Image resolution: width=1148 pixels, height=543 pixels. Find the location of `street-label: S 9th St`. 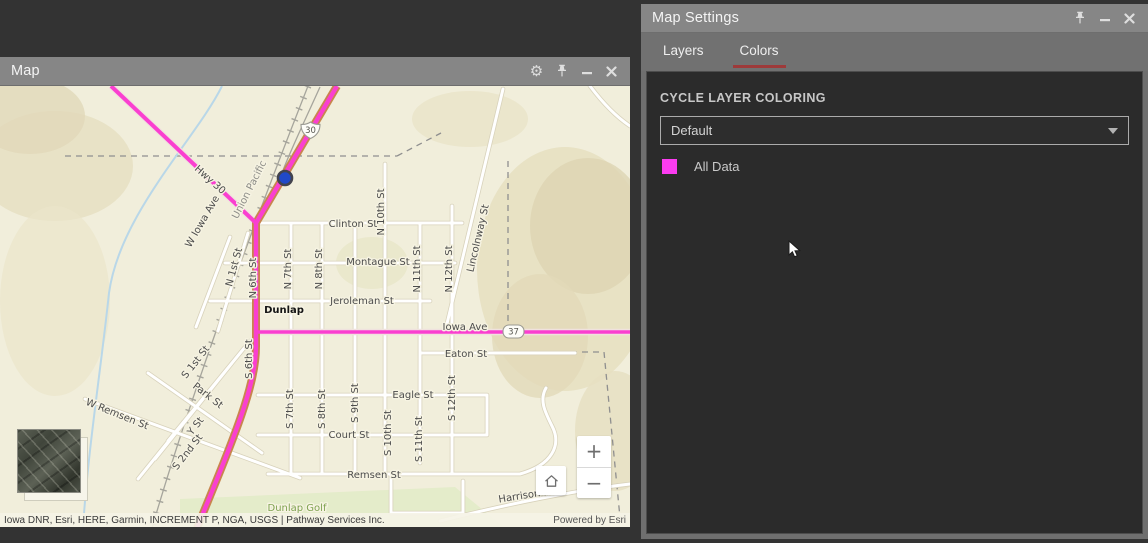

street-label: S 9th St is located at coordinates (355, 403).